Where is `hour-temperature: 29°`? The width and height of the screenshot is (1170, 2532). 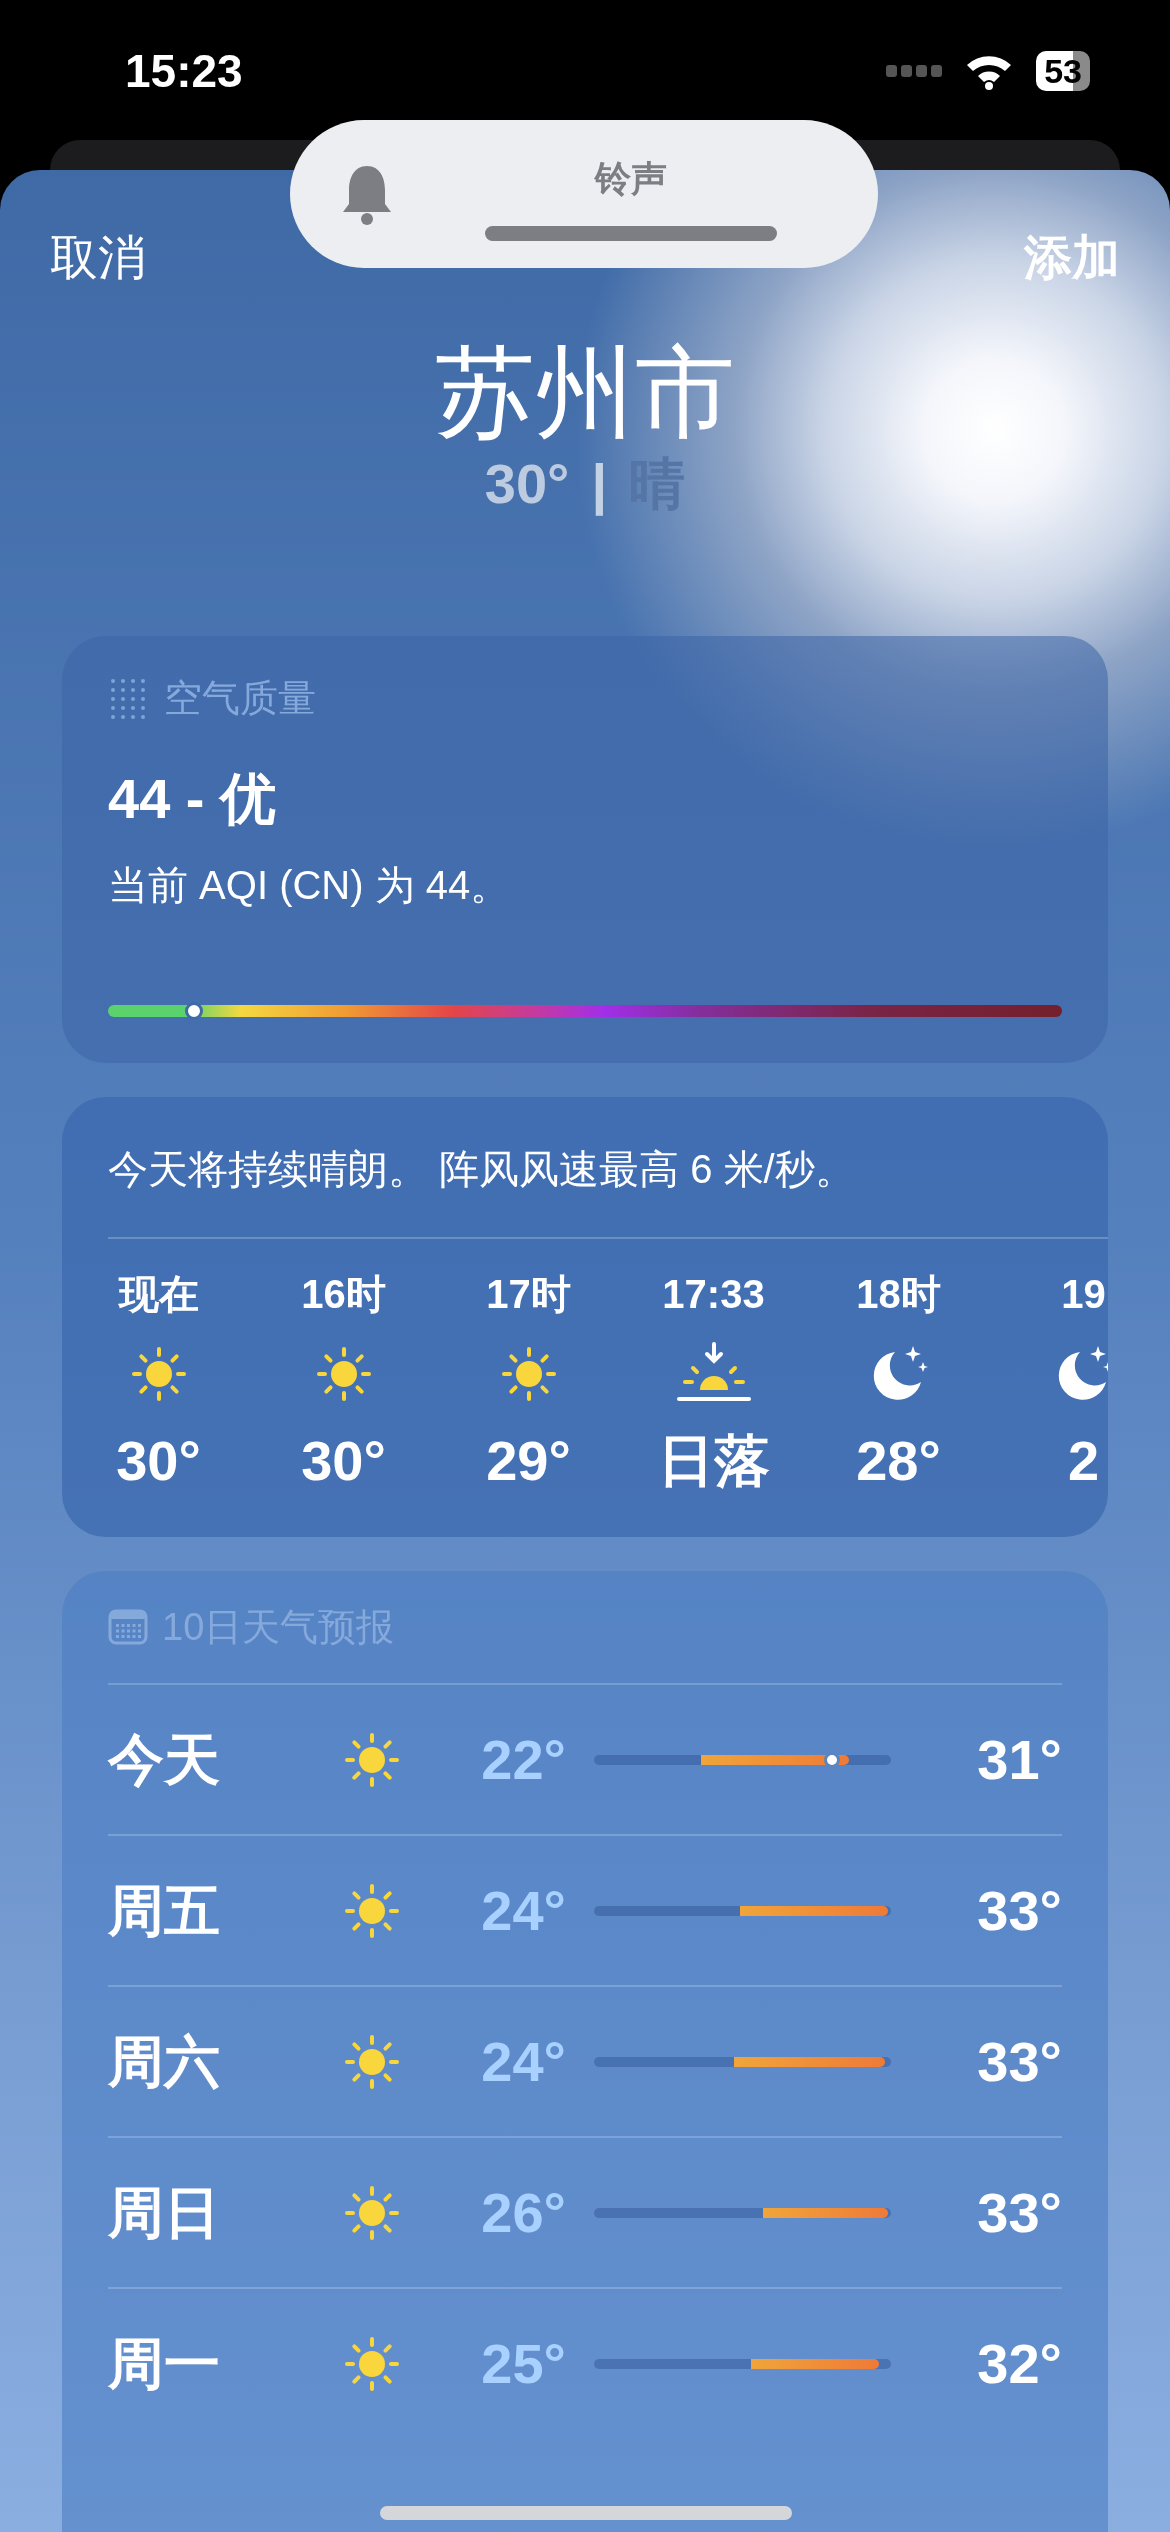
hour-temperature: 29° is located at coordinates (528, 1461).